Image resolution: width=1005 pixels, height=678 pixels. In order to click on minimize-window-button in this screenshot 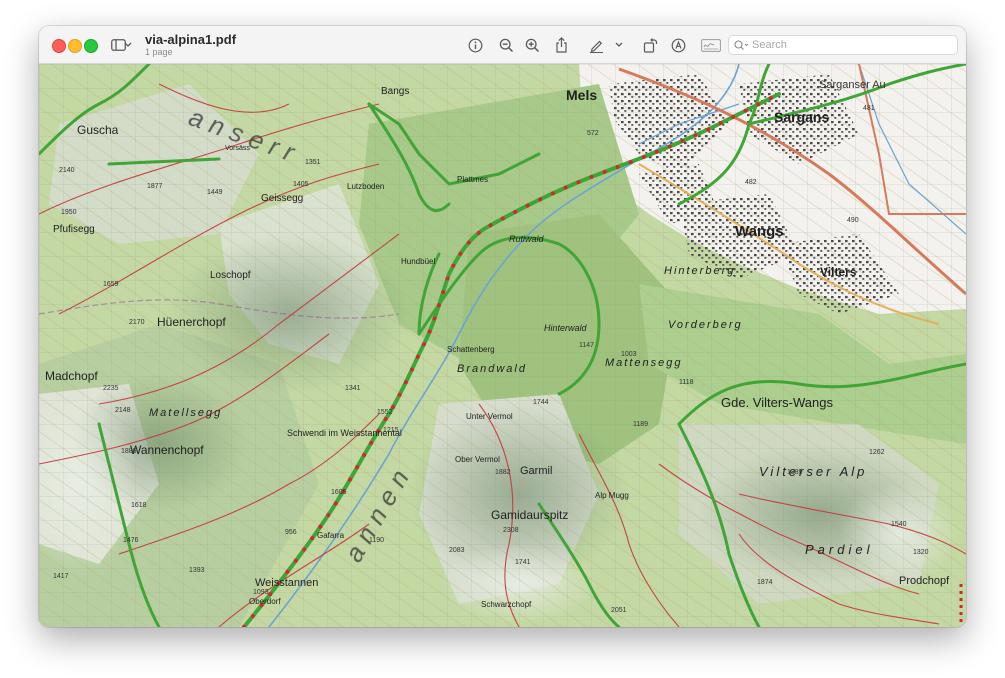, I will do `click(75, 46)`.